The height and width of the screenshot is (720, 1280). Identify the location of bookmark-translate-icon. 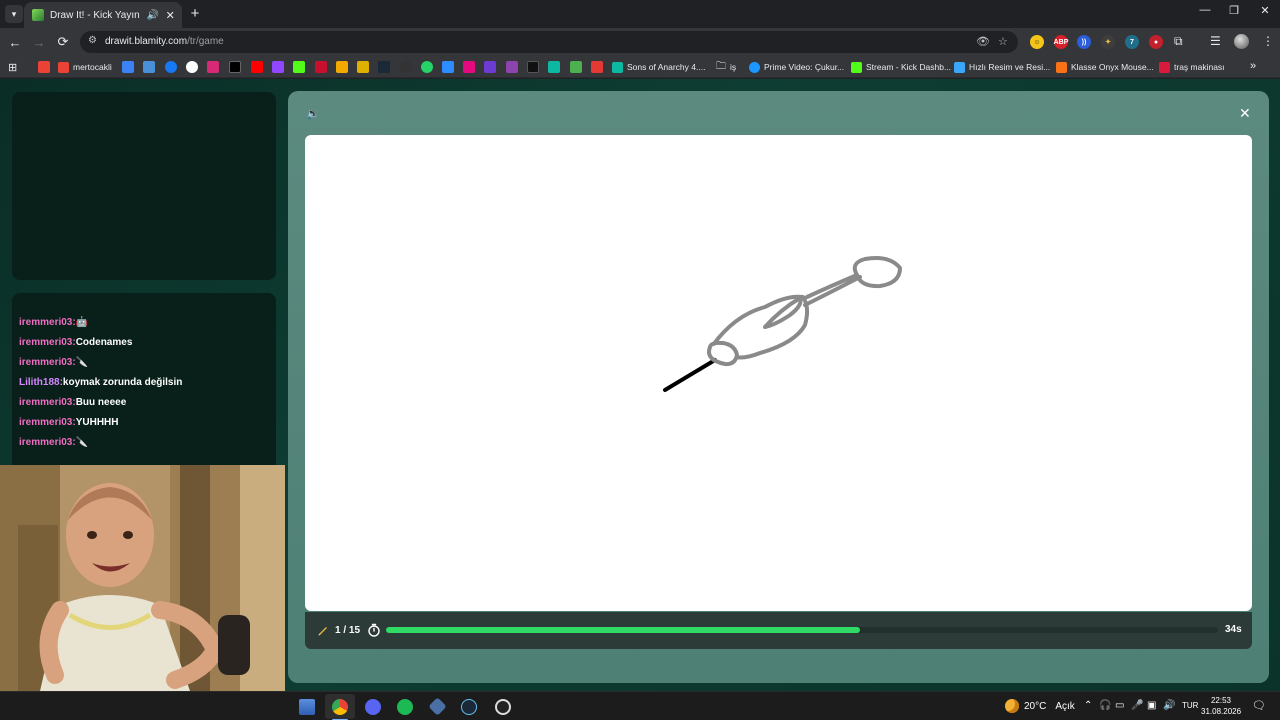
(149, 67).